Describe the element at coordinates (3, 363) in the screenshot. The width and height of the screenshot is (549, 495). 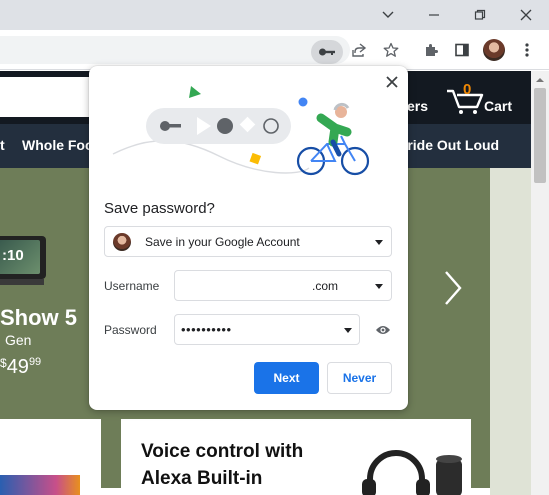
I see `price-symbol: $` at that location.